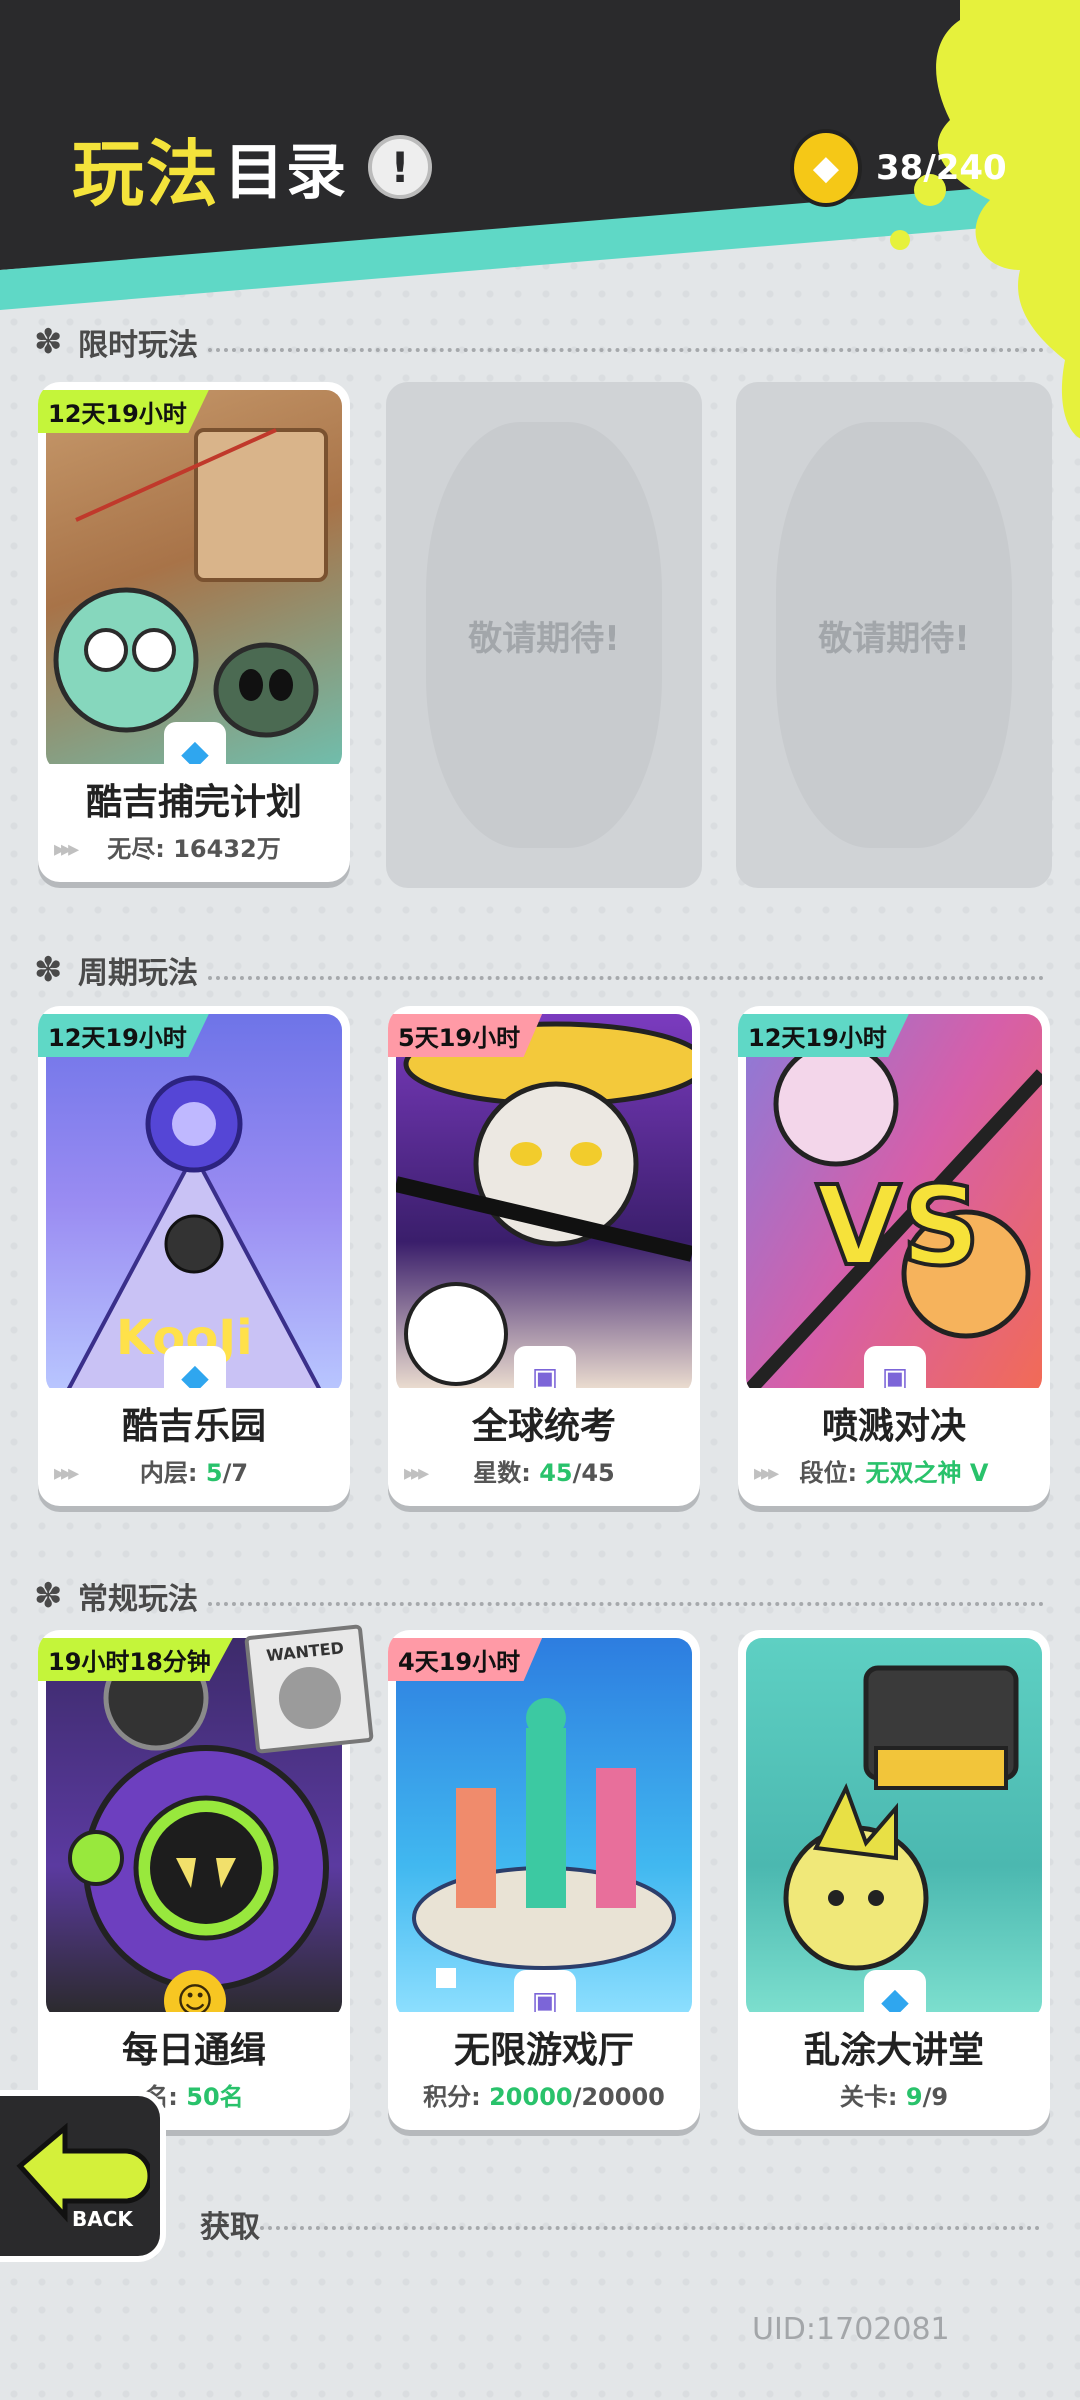 The width and height of the screenshot is (1080, 2400). I want to click on game-card-koji-park: KooJi 12天19小时 ◆ 酷吉乐园 内层: 5/7 ▸▸▸, so click(194, 1256).